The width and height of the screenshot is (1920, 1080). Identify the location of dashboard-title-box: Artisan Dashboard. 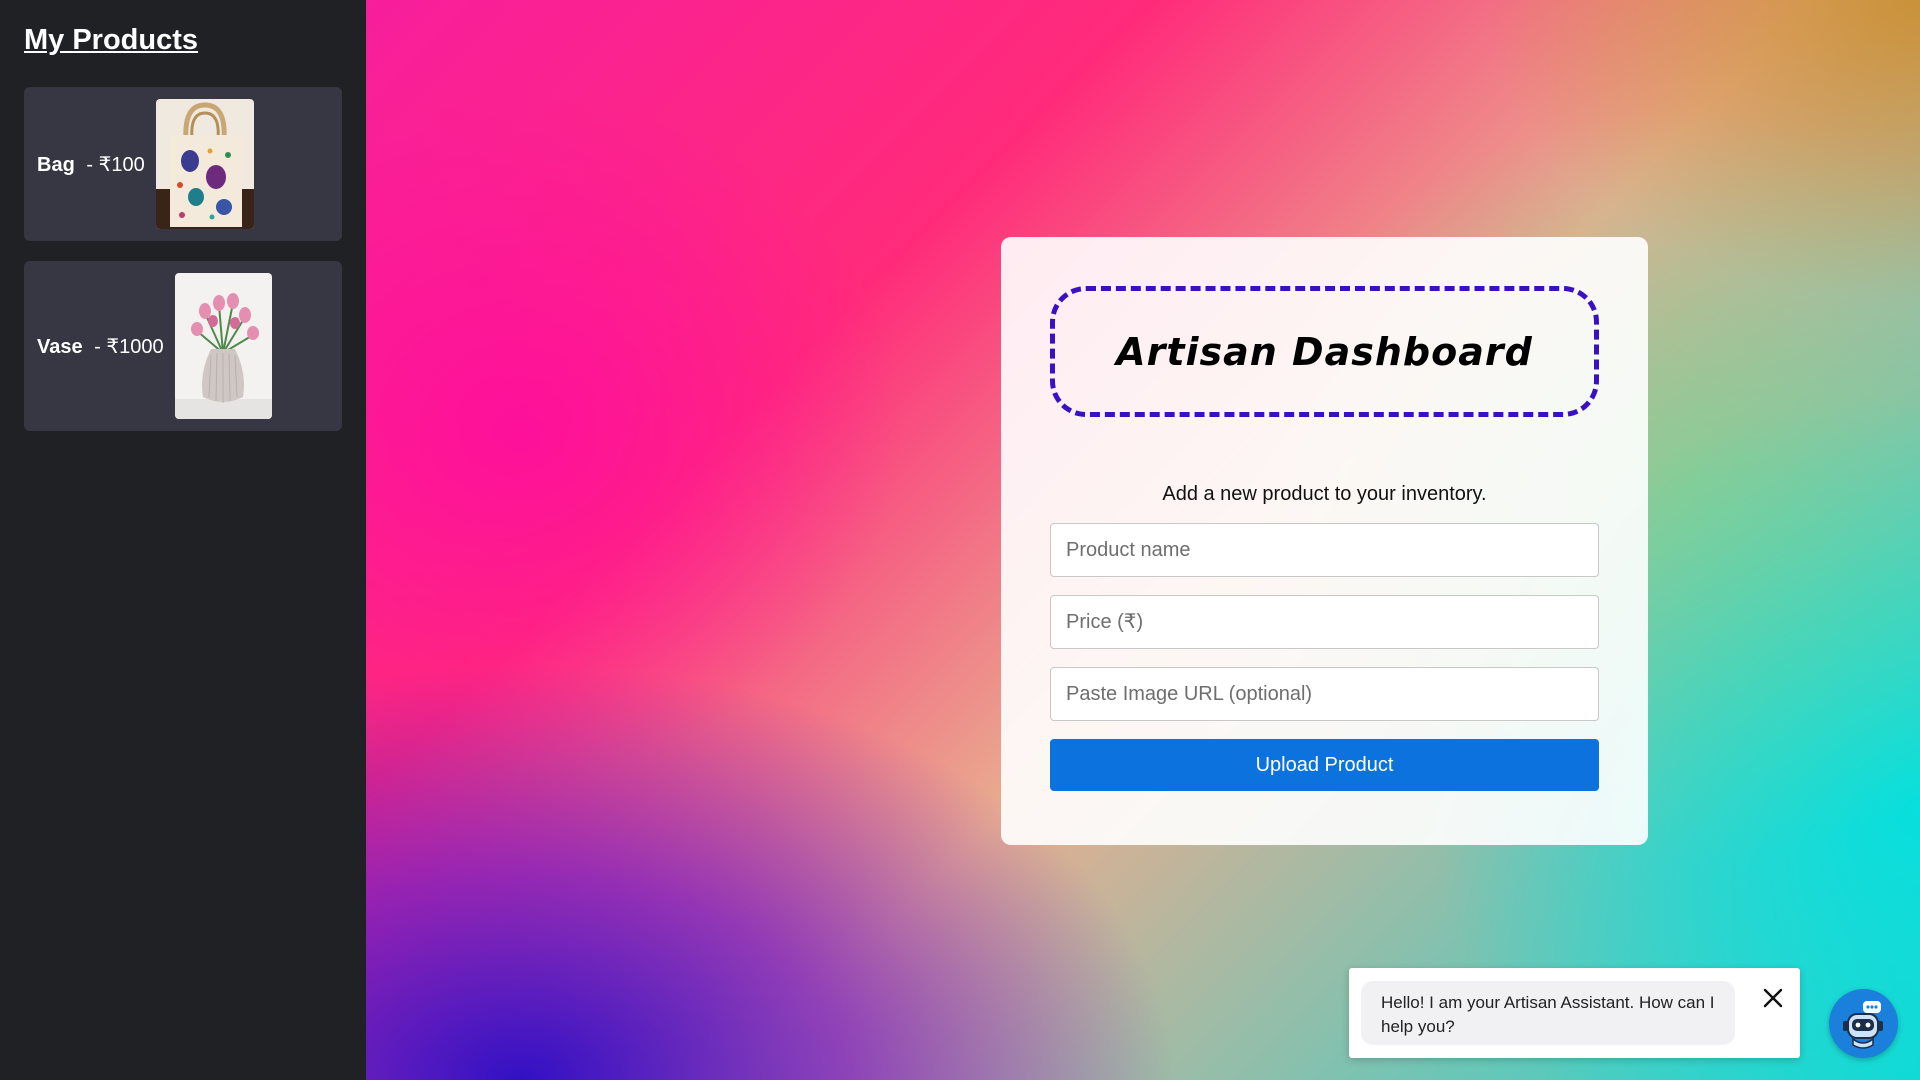
(1324, 351).